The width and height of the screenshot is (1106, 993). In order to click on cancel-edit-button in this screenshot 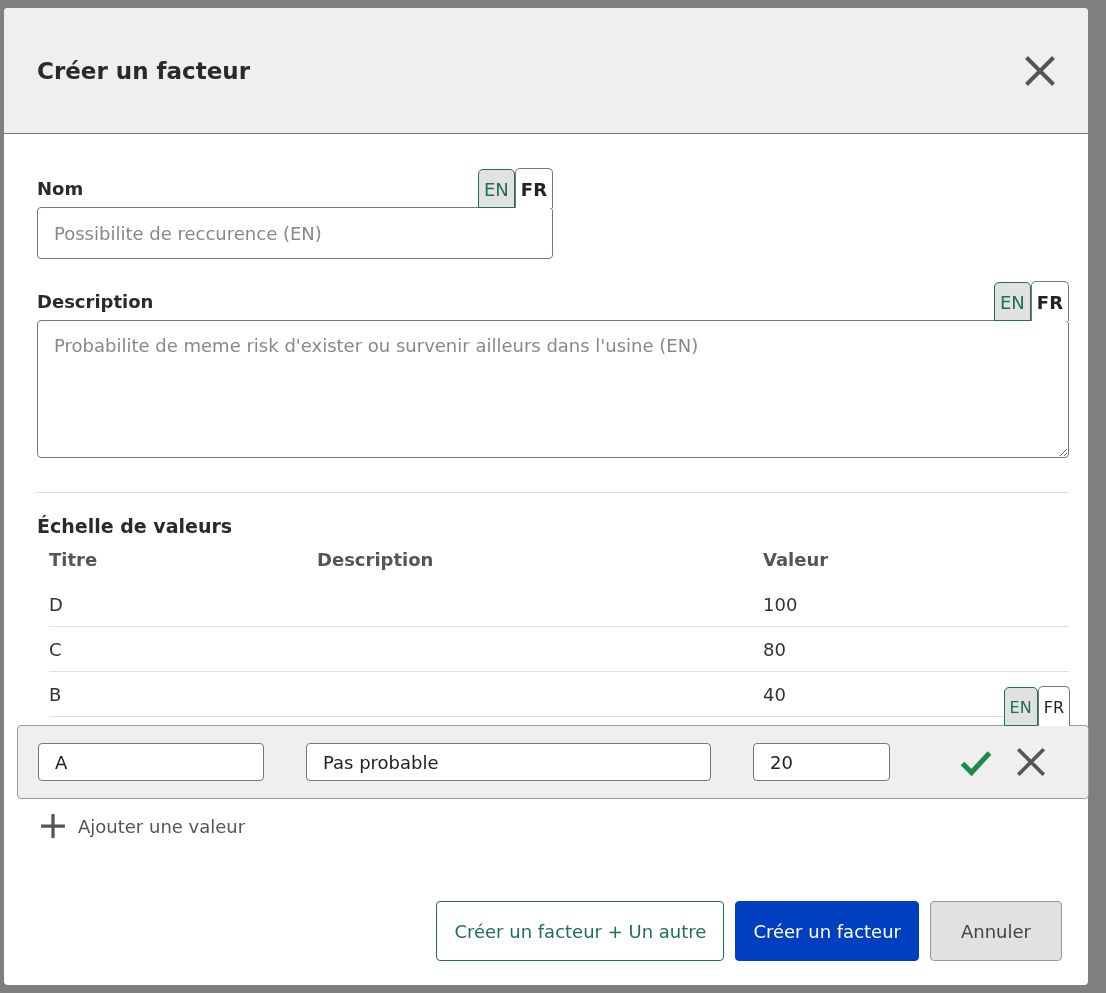, I will do `click(1031, 762)`.